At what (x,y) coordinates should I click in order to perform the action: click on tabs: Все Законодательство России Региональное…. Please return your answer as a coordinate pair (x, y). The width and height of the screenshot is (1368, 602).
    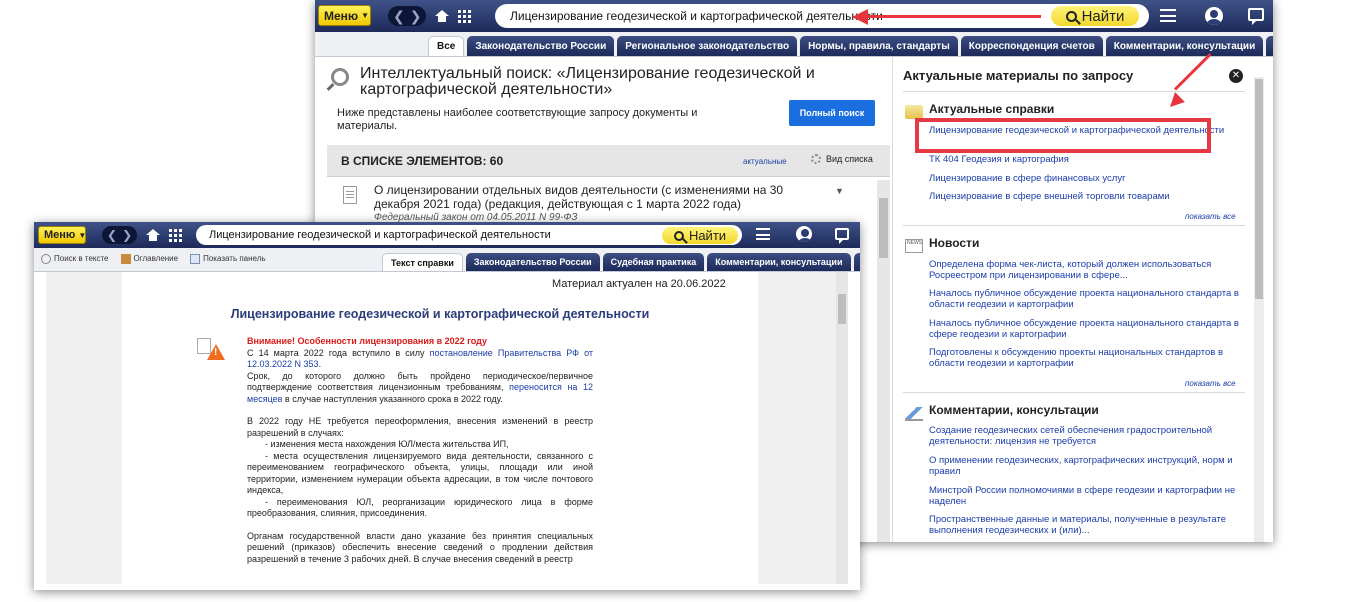
    Looking at the image, I should click on (850, 46).